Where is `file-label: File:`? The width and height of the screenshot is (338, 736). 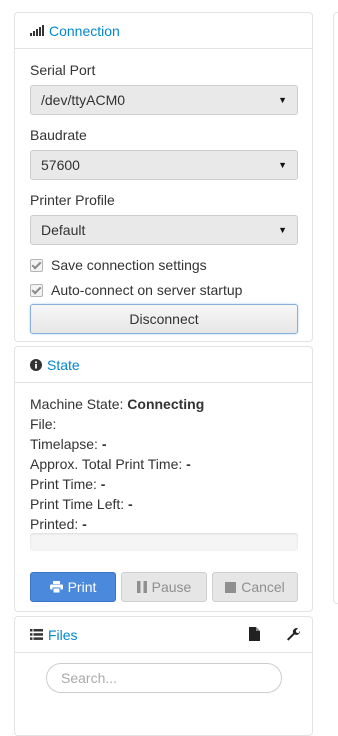
file-label: File: is located at coordinates (43, 424).